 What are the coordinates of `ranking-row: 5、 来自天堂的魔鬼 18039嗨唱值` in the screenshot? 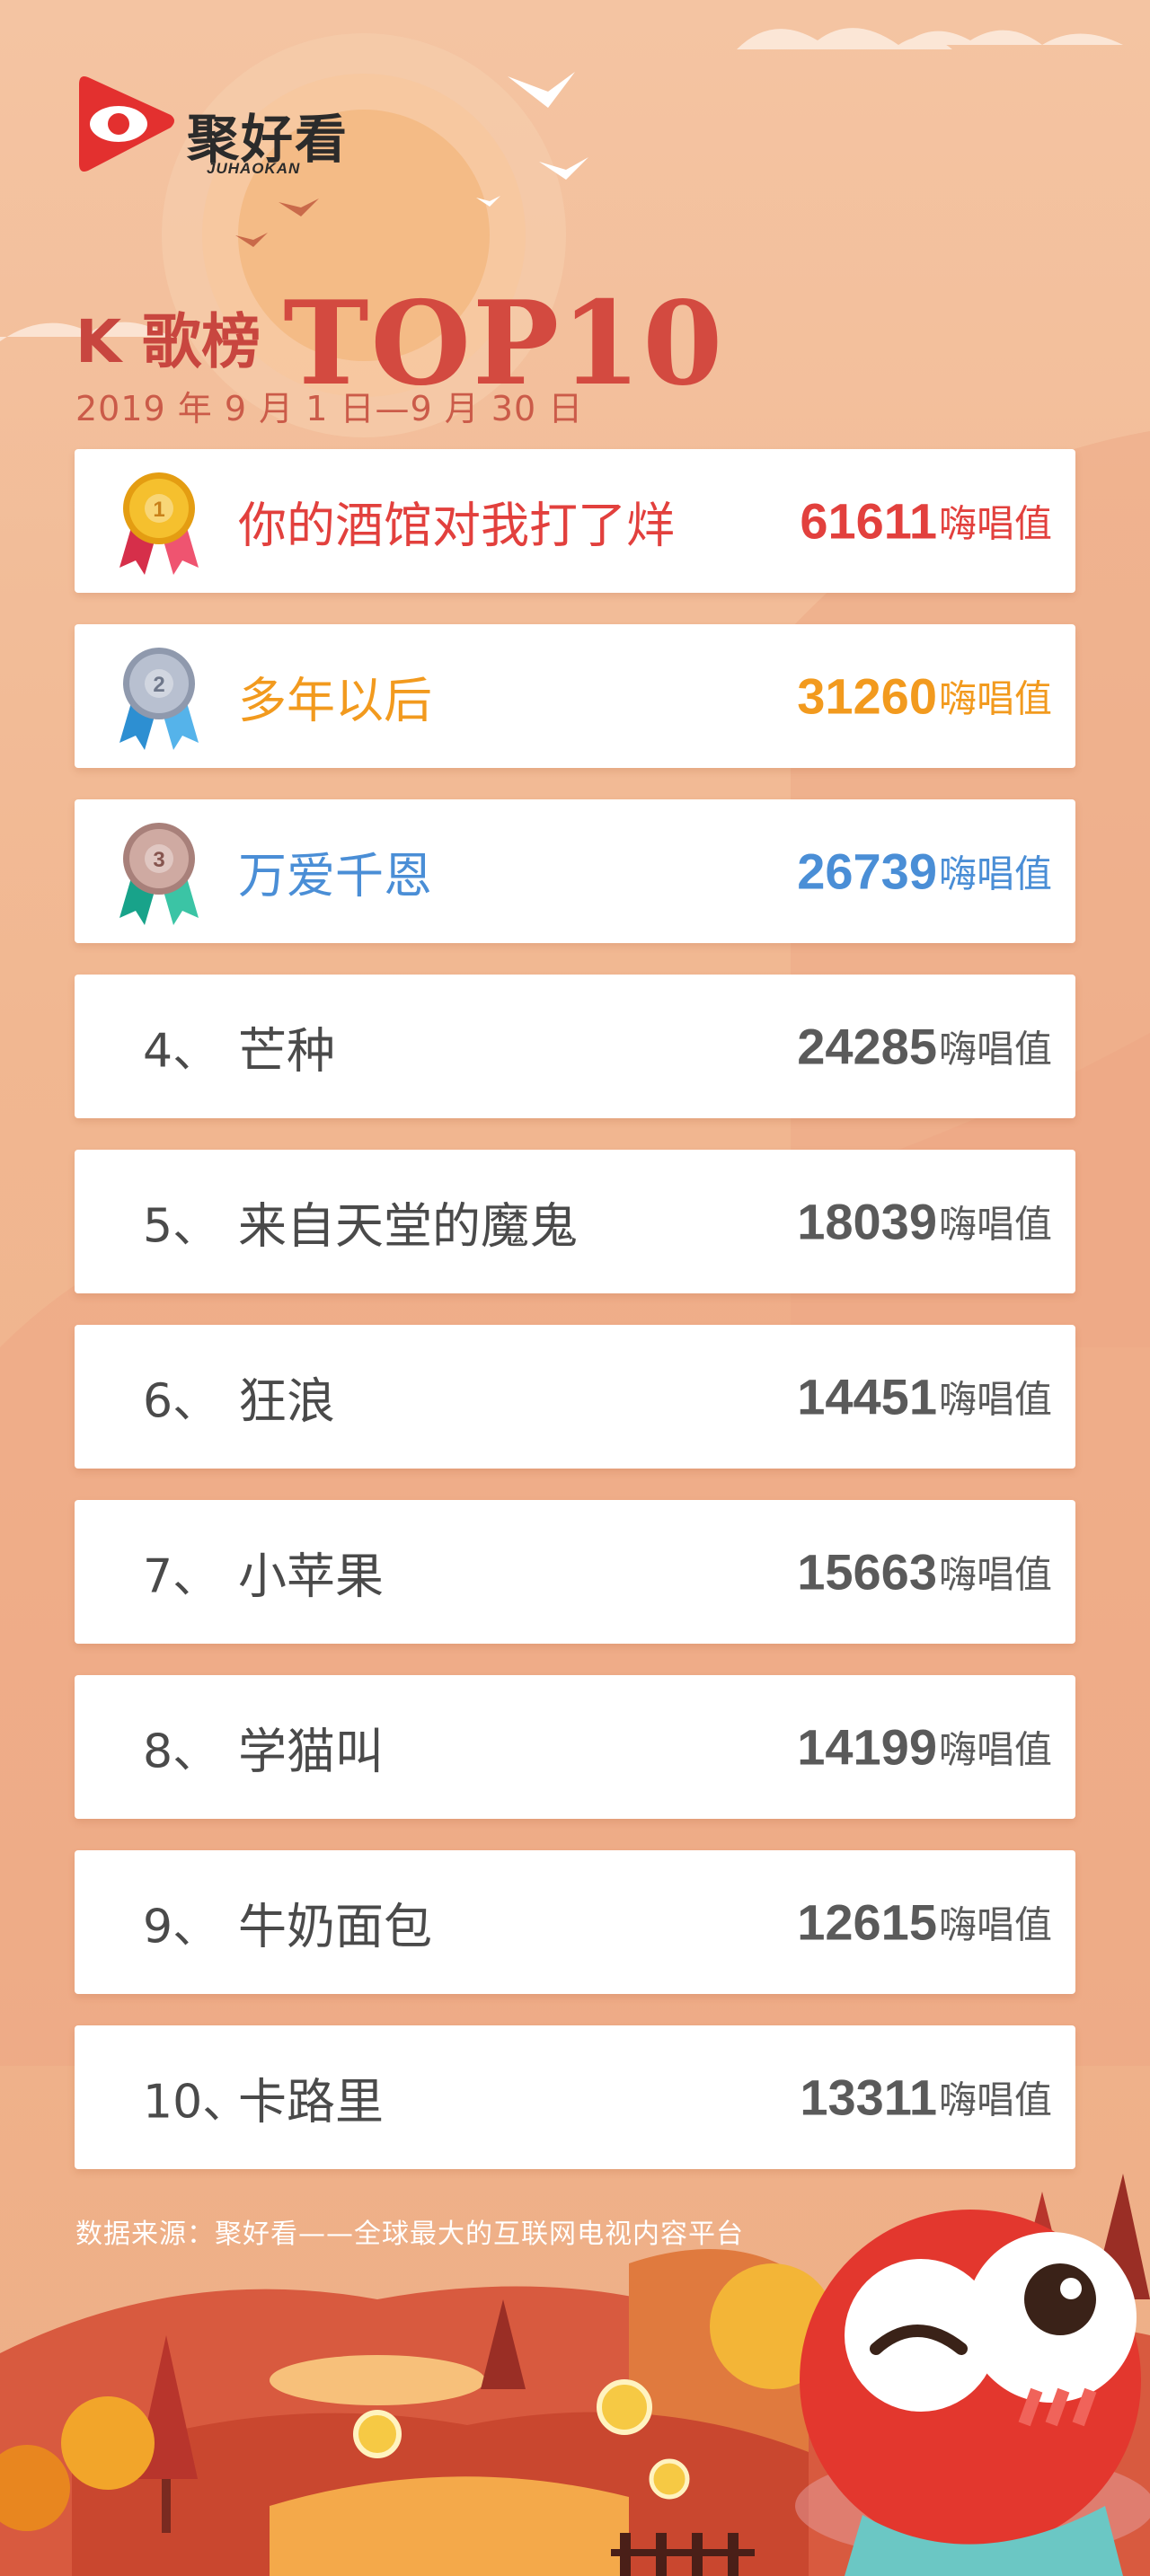 It's located at (575, 1221).